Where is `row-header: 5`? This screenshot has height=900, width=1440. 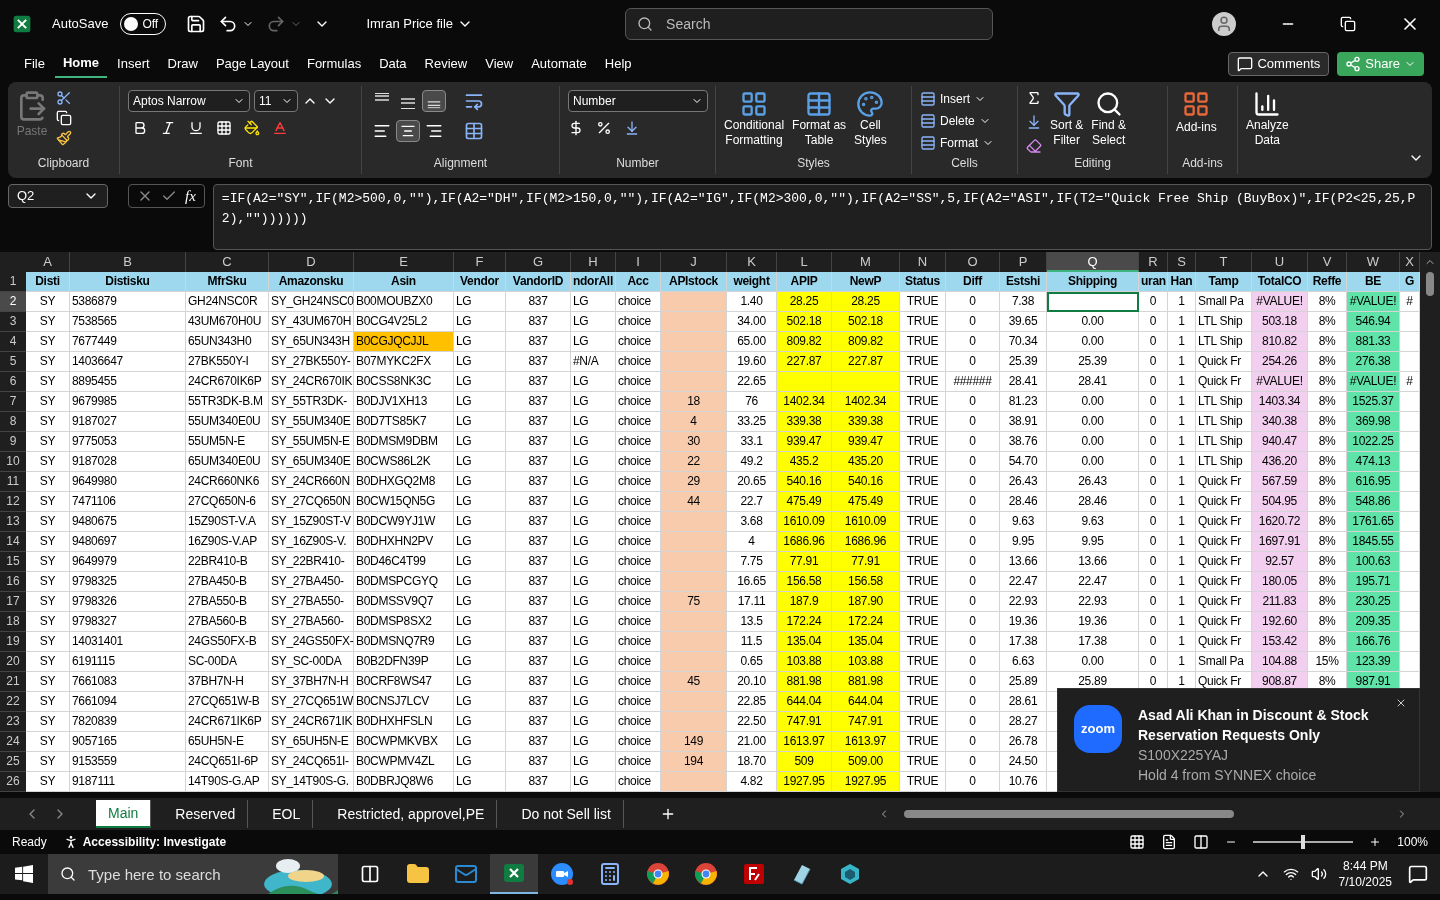
row-header: 5 is located at coordinates (13, 362).